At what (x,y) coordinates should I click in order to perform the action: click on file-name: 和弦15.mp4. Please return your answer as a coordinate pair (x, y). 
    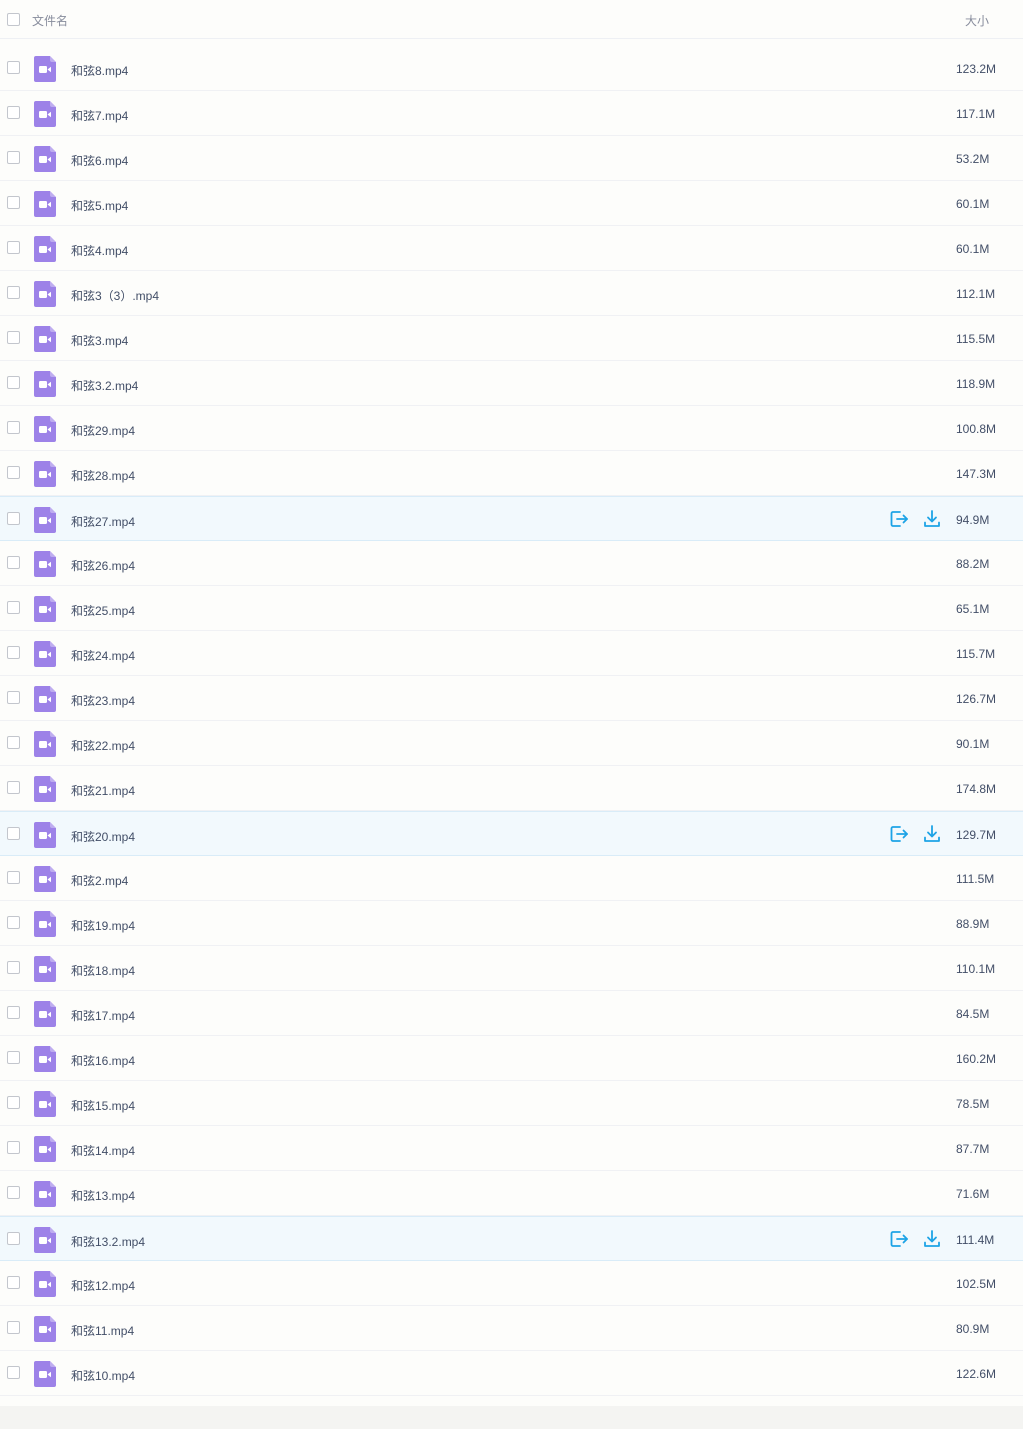
    Looking at the image, I should click on (103, 1105).